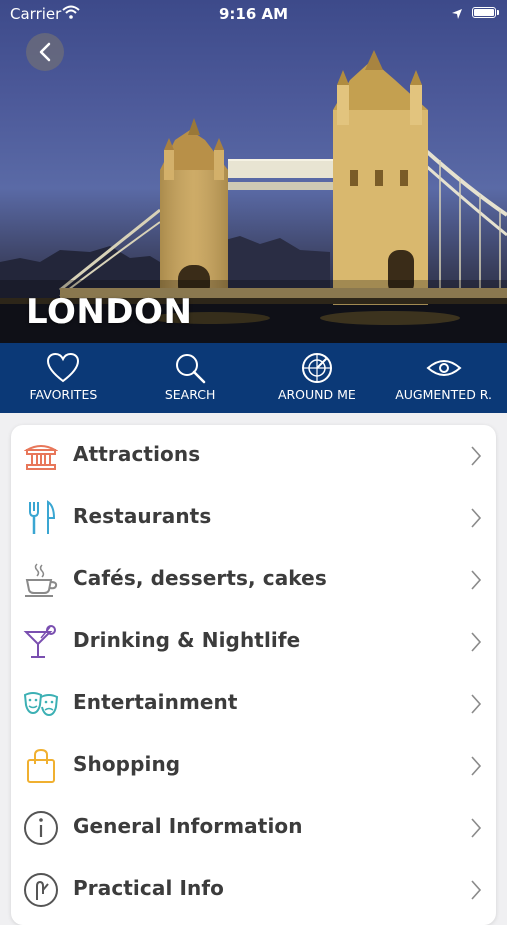  Describe the element at coordinates (148, 888) in the screenshot. I see `category-label: Practical Info` at that location.